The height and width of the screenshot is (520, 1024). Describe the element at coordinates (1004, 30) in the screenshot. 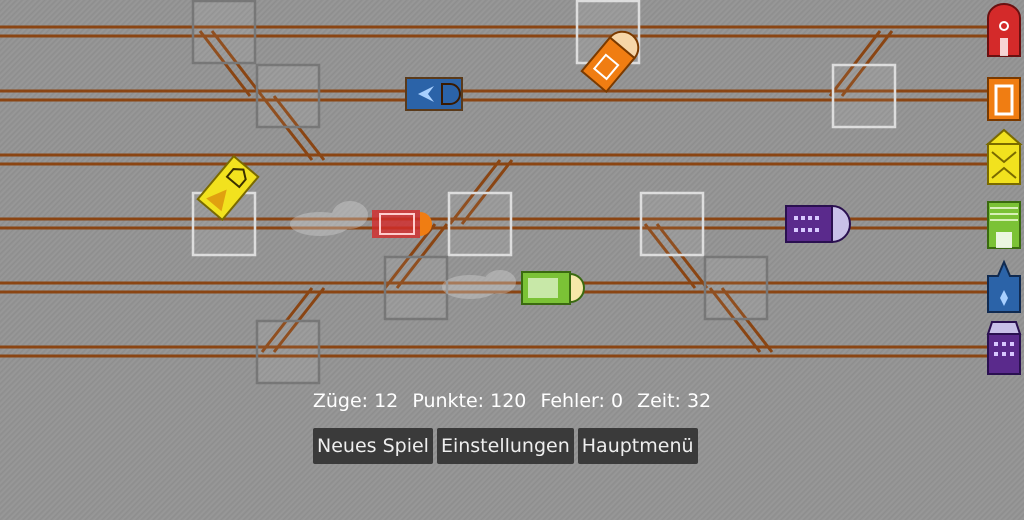

I see `red-house-icon` at that location.